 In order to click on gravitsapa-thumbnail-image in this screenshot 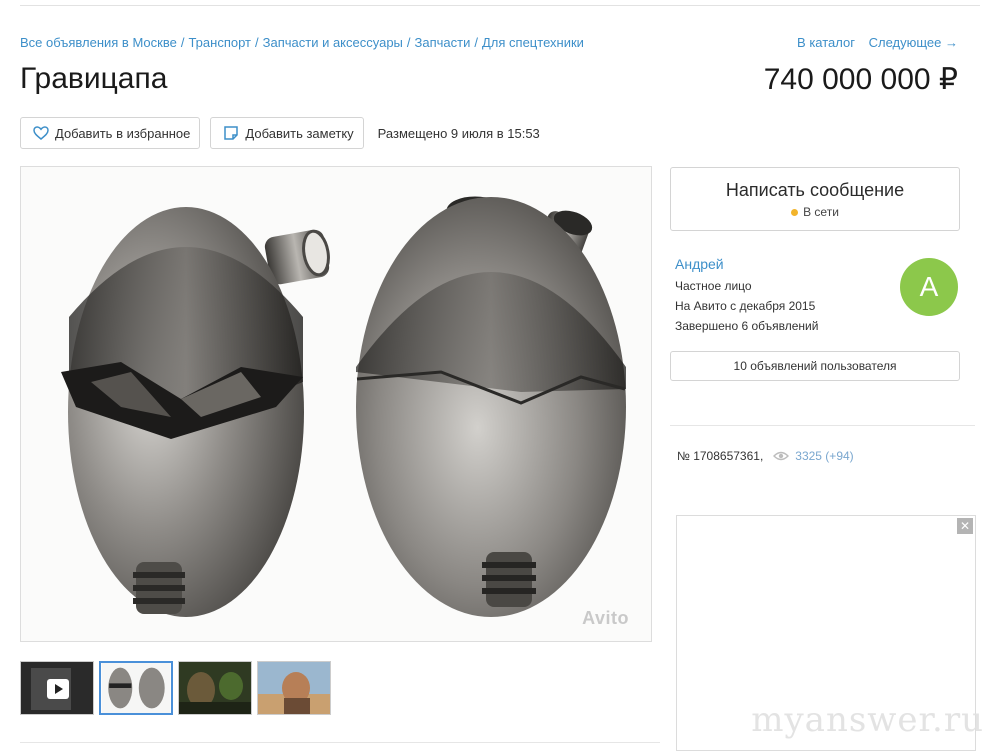, I will do `click(136, 688)`.